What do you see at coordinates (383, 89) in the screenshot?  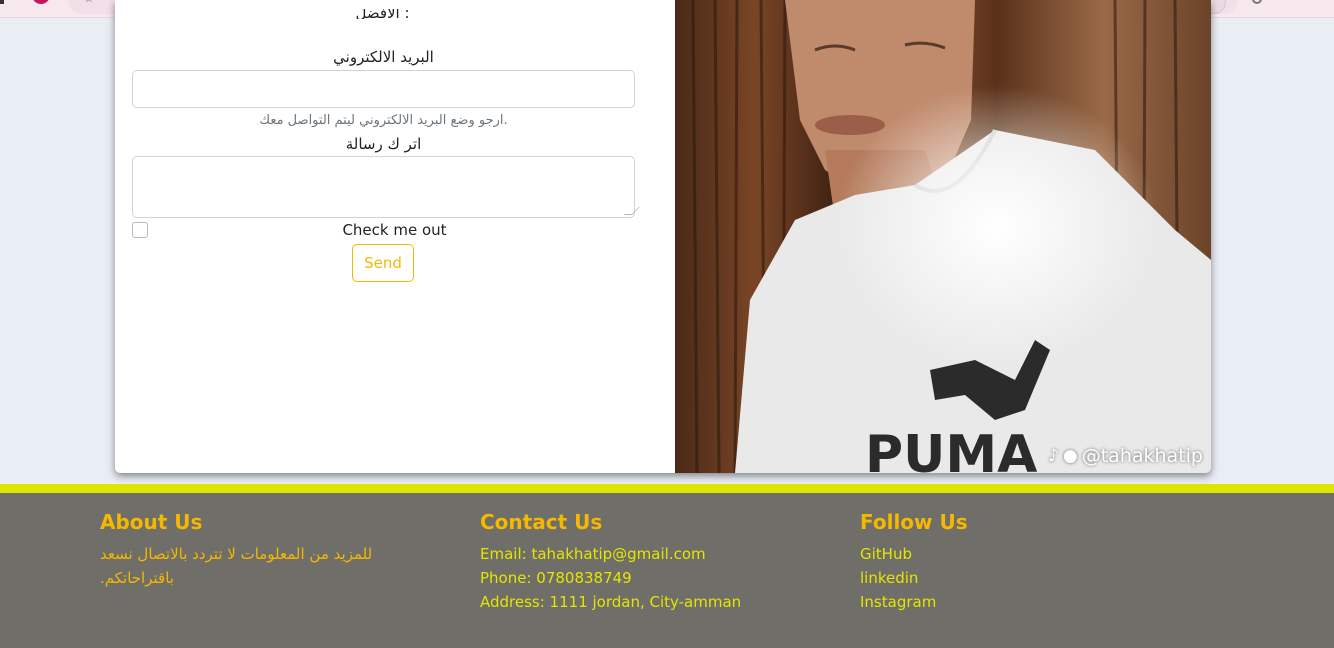 I see `email-field` at bounding box center [383, 89].